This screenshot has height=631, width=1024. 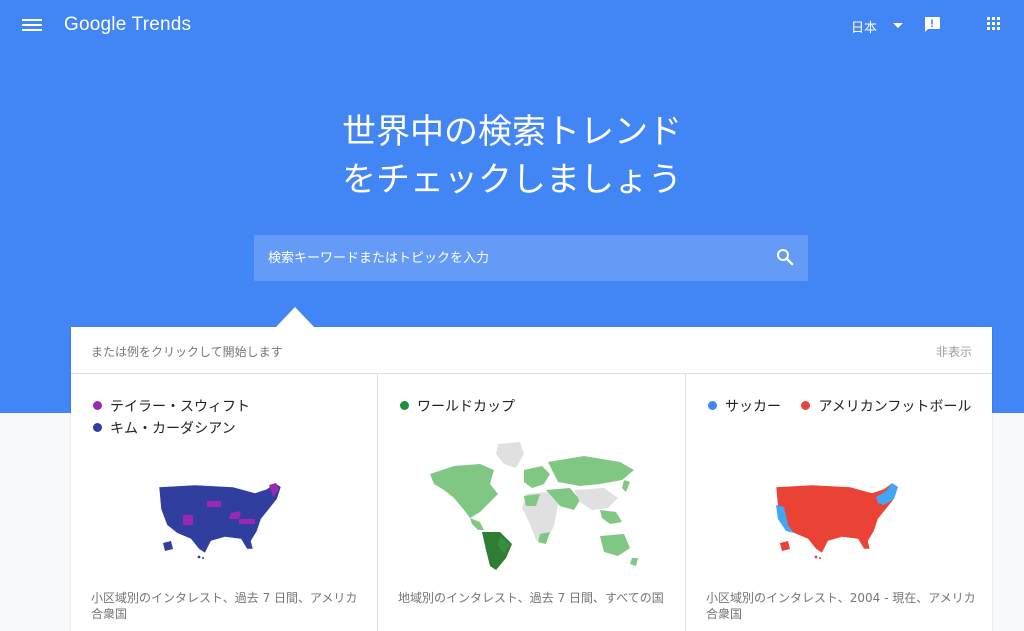 What do you see at coordinates (224, 606) in the screenshot?
I see `card-caption: 小区域別のインタレスト、過去 7 日間、アメリカ合衆国` at bounding box center [224, 606].